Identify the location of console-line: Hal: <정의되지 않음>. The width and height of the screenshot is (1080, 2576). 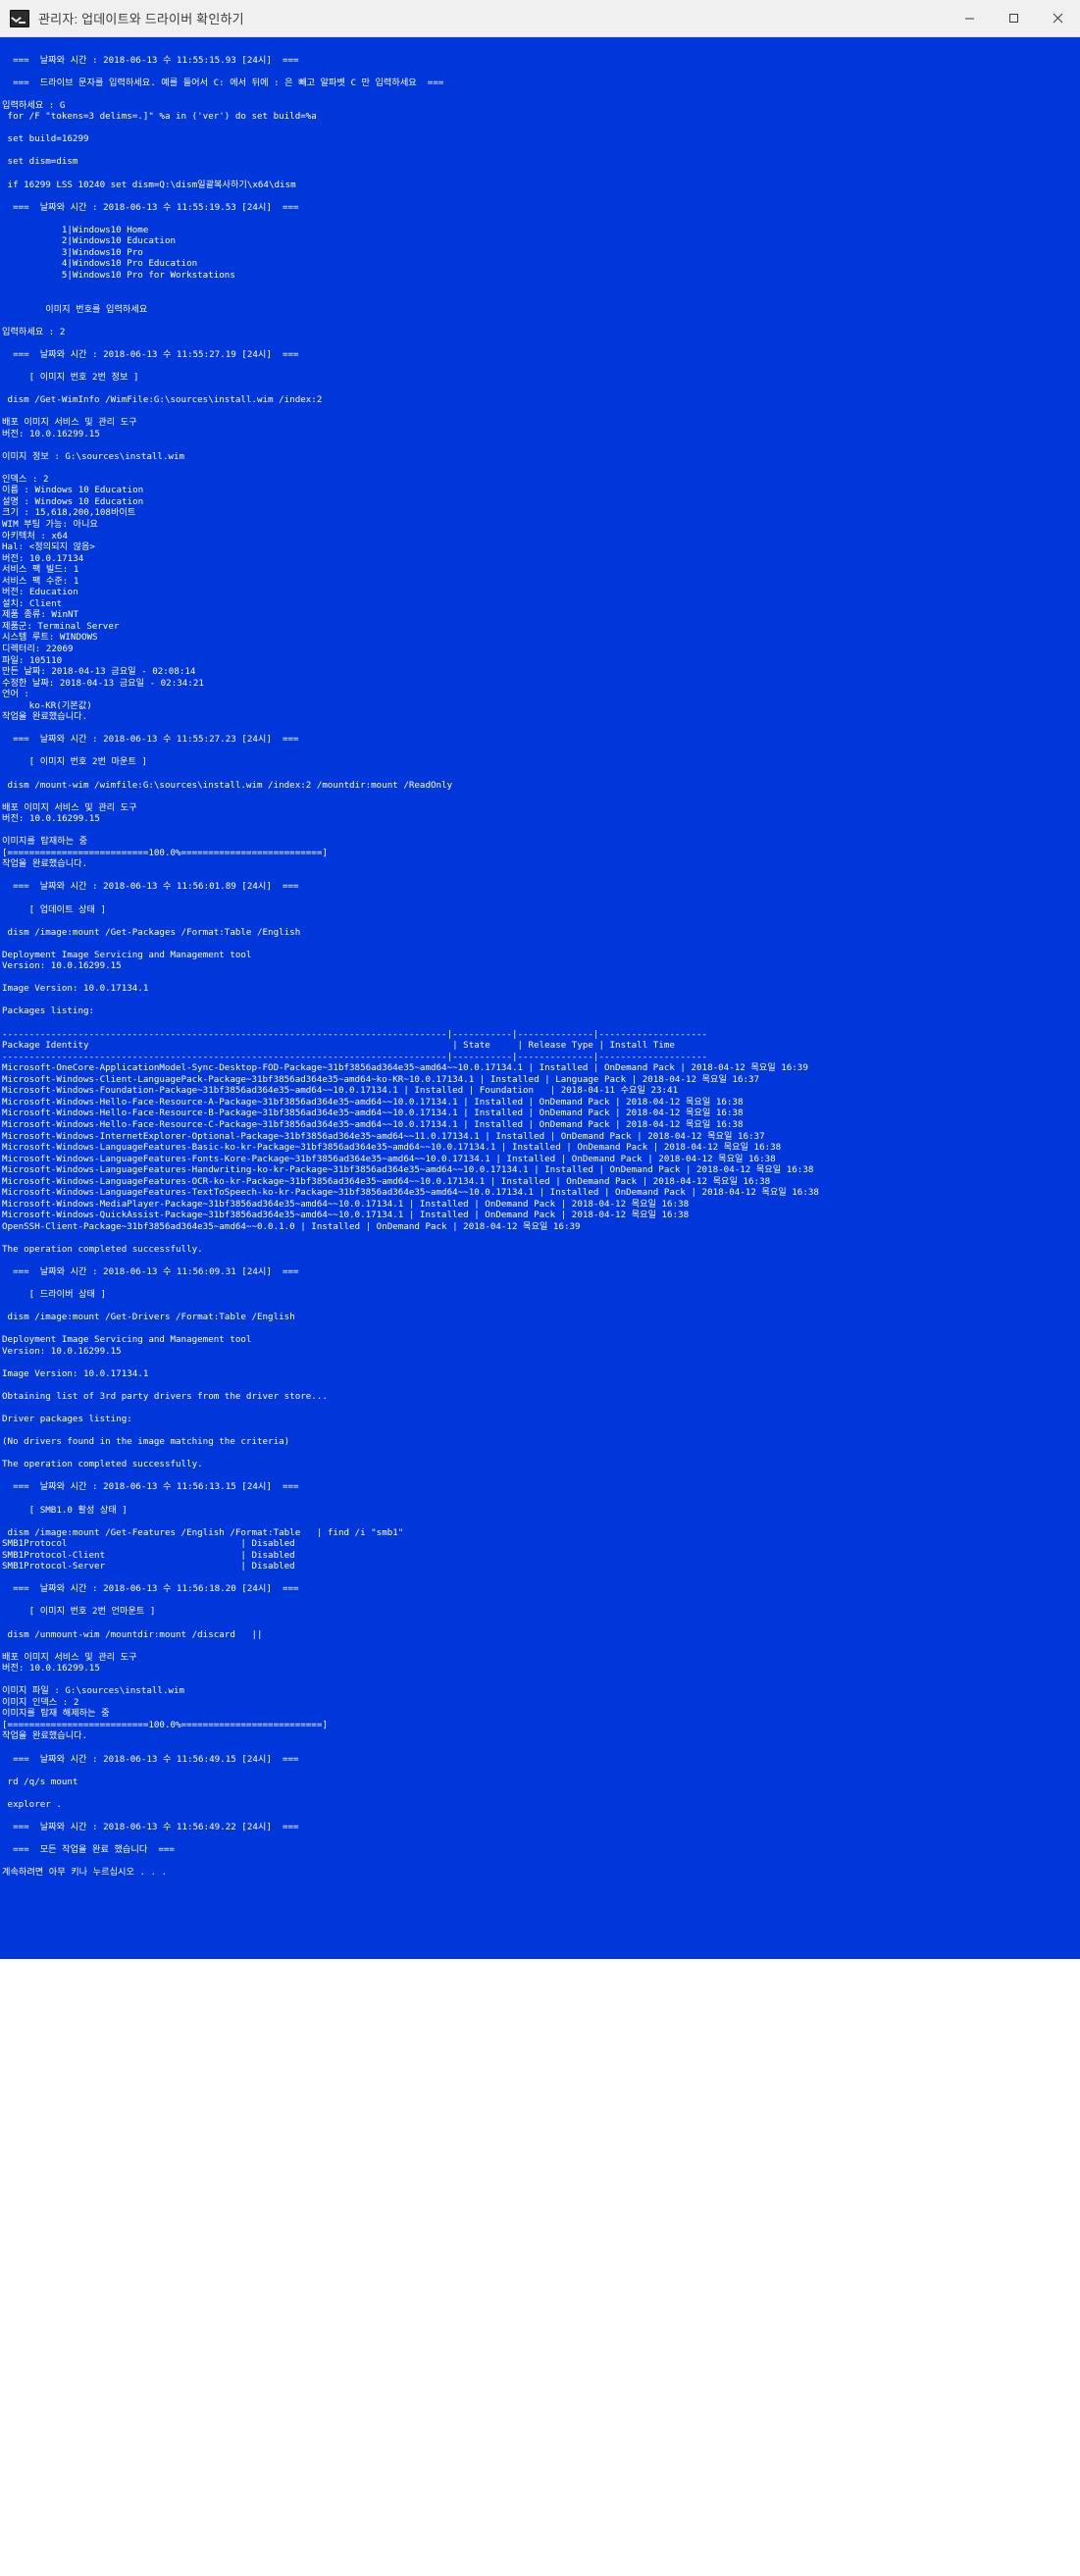
(48, 547).